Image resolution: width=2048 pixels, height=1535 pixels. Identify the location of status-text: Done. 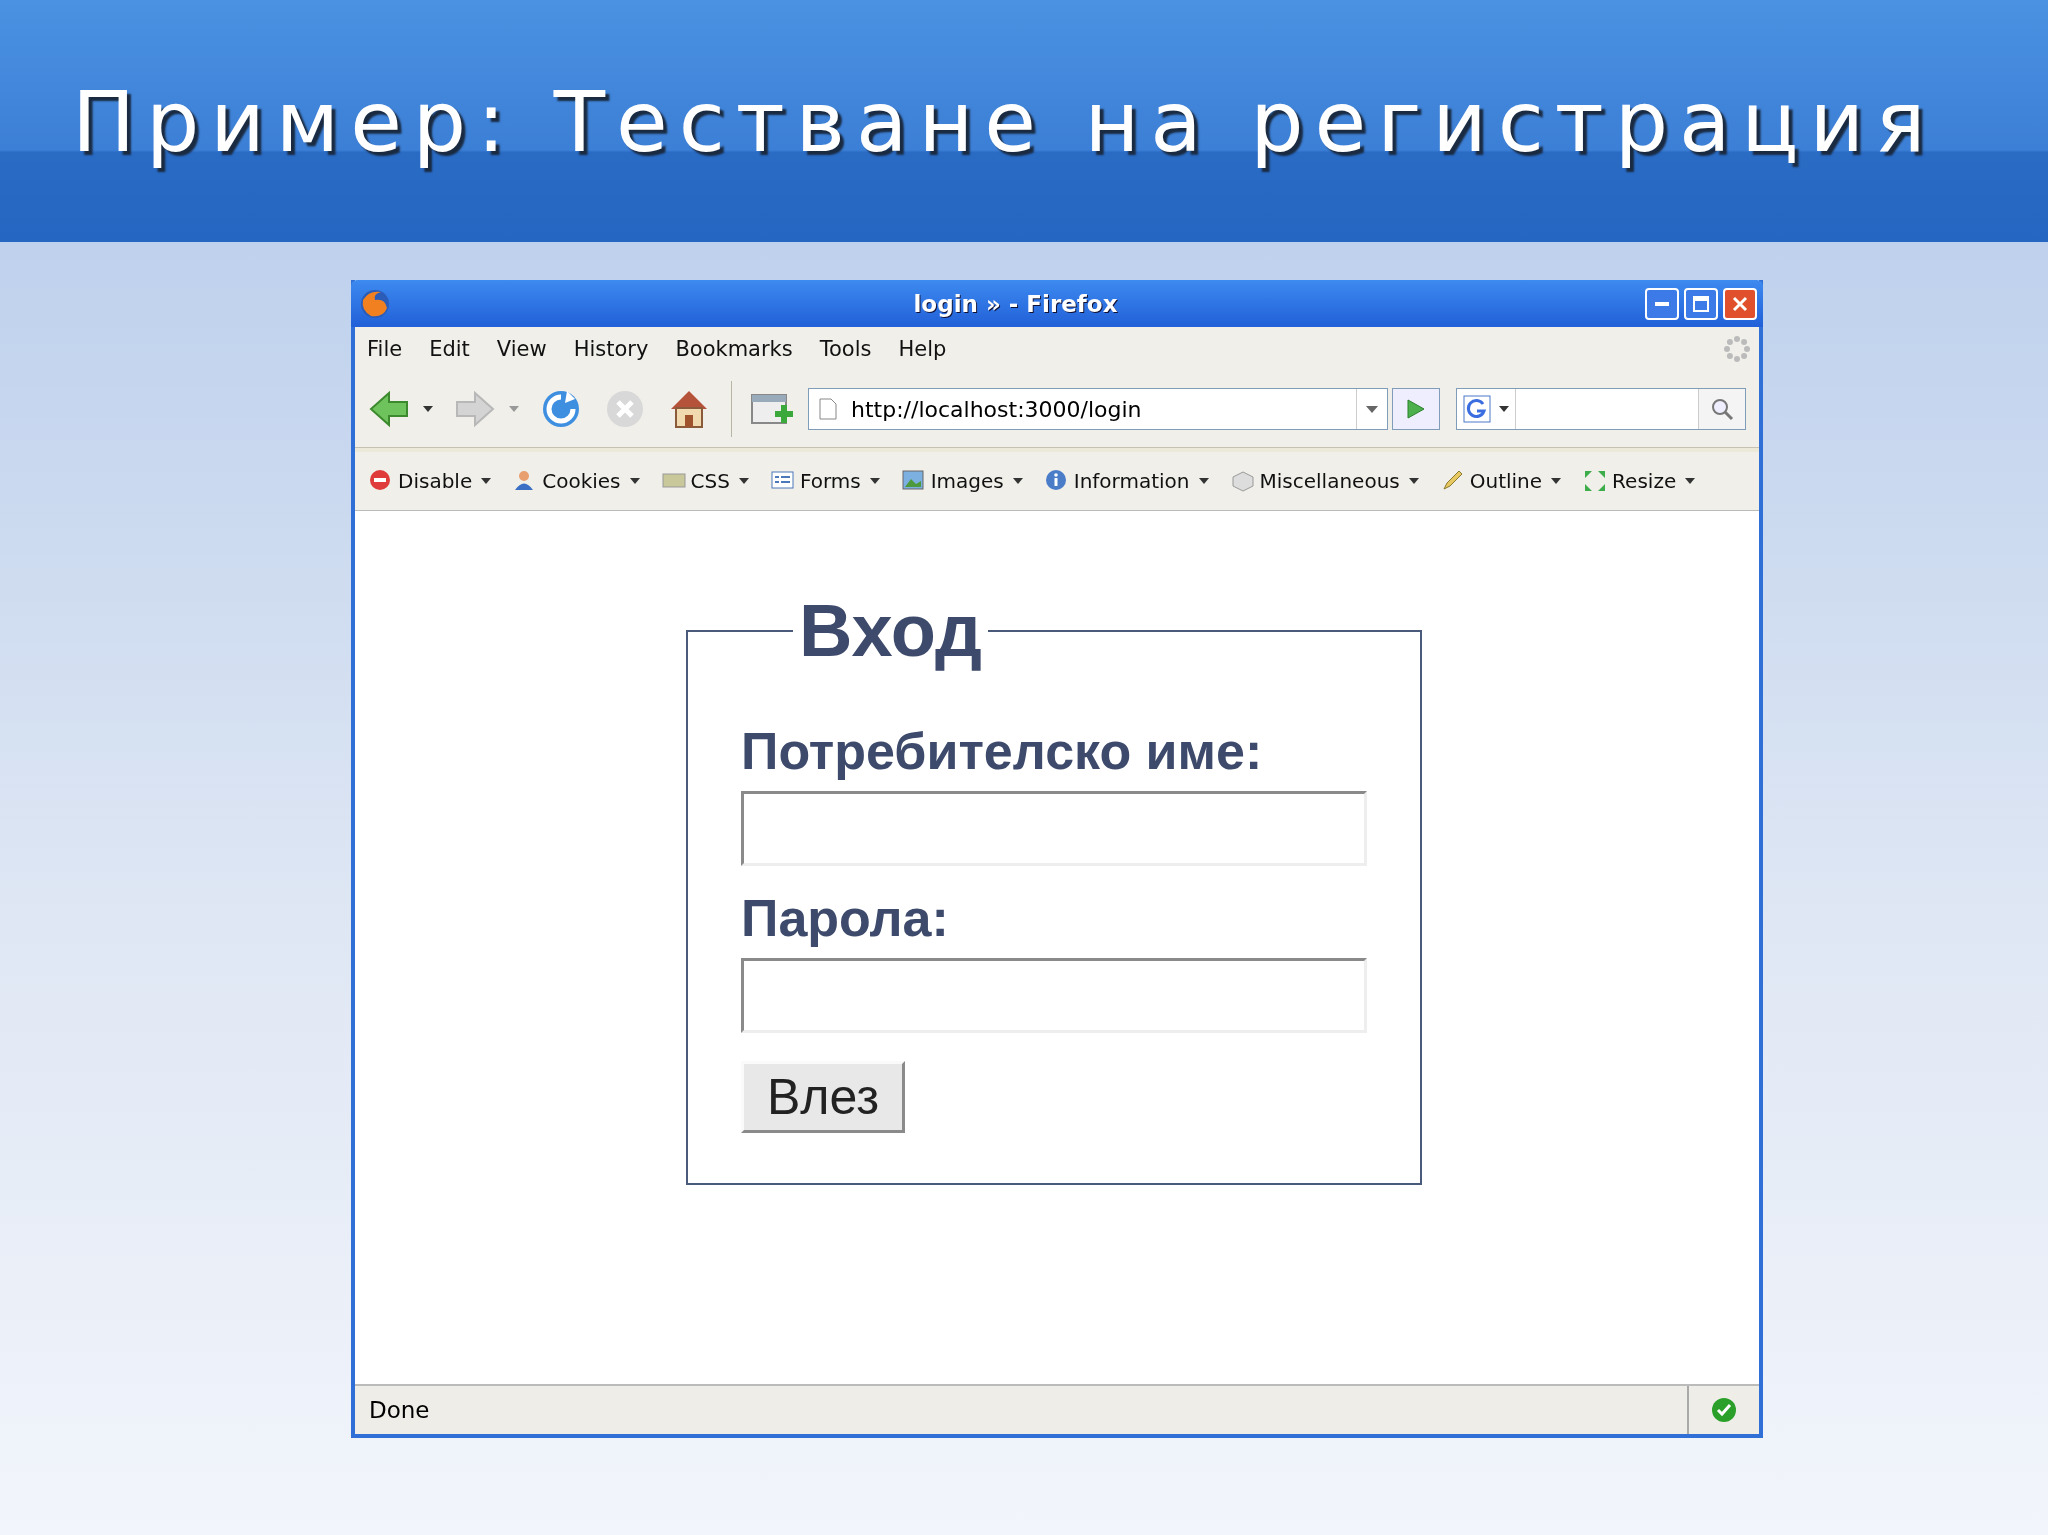
(1022, 1410).